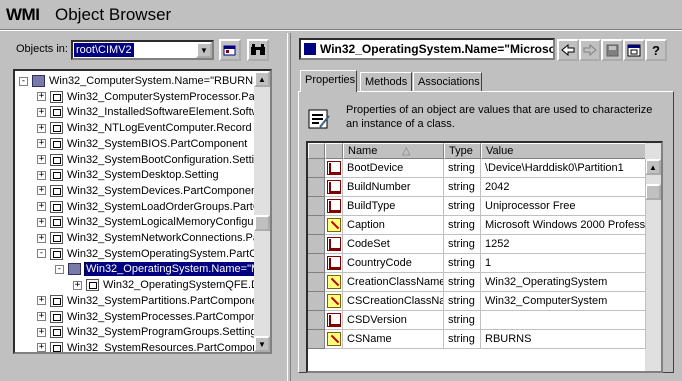 Image resolution: width=682 pixels, height=381 pixels. What do you see at coordinates (462, 151) in the screenshot?
I see `column-header-type: Type` at bounding box center [462, 151].